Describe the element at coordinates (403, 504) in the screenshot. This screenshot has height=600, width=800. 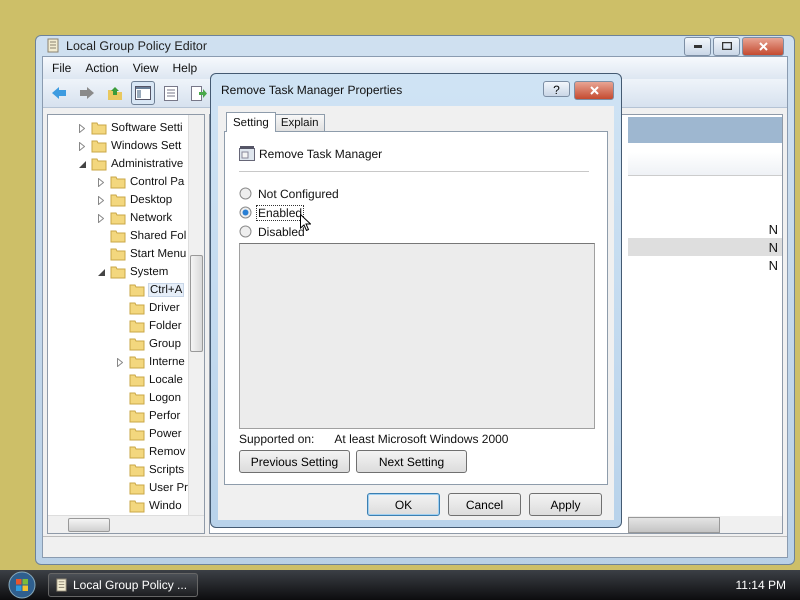
I see `dialog-button: OK` at that location.